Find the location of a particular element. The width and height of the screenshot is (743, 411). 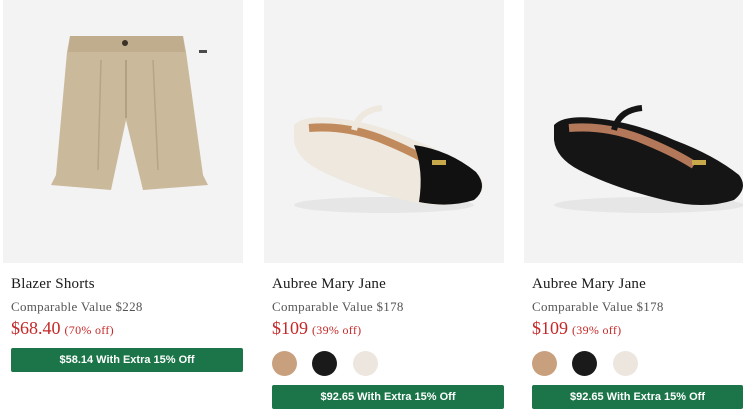

sale-price-row: $68.40 (70% off) is located at coordinates (62, 328).